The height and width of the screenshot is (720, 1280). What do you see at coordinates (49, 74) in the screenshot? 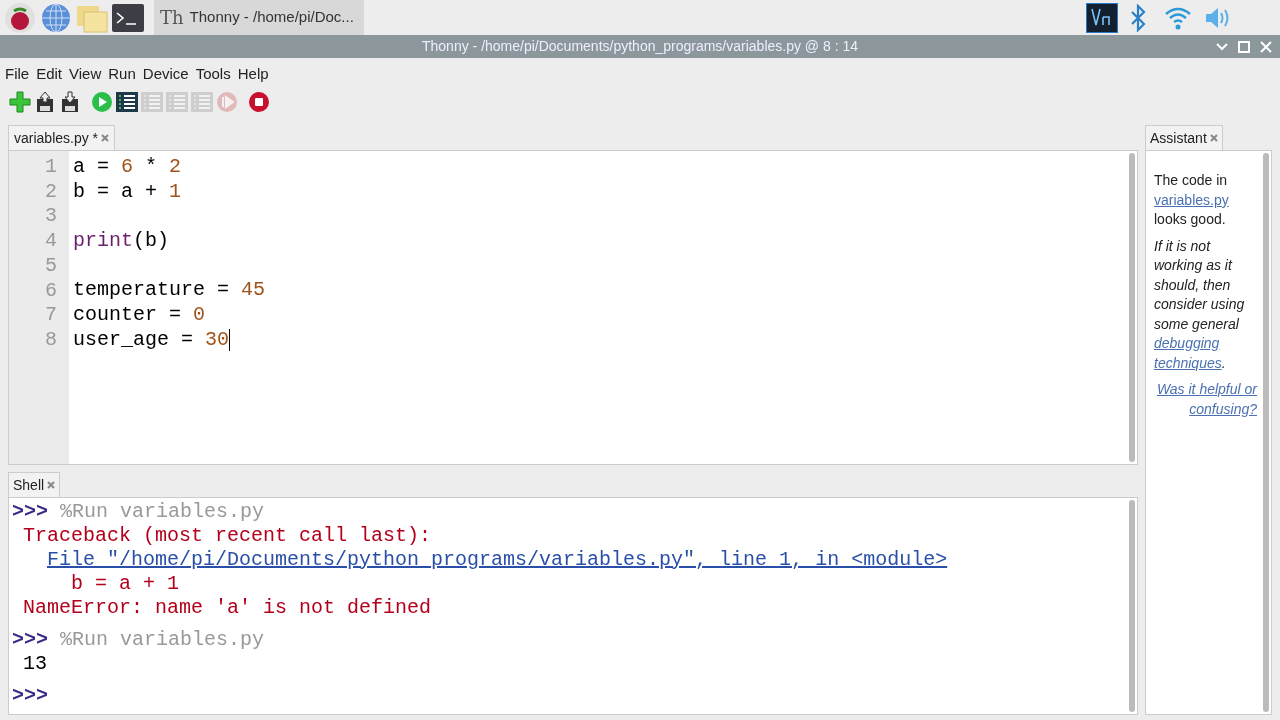
I see `menu-item: Edit` at bounding box center [49, 74].